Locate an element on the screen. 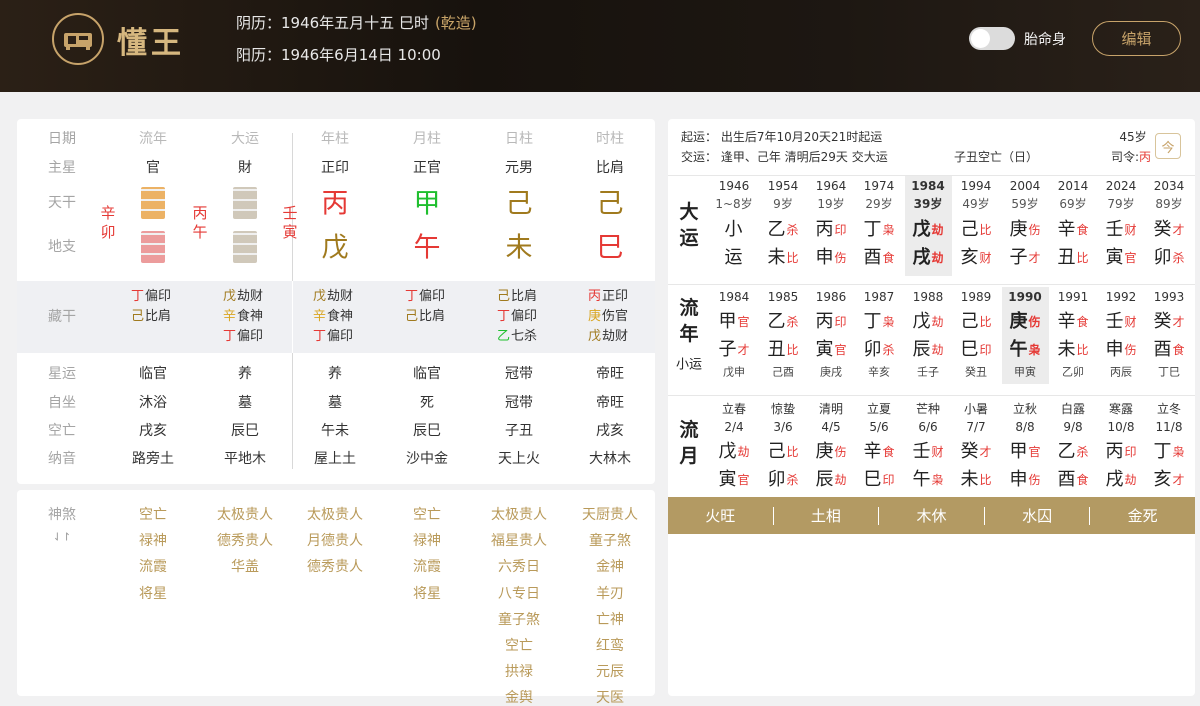  label-xingyun: 星运 is located at coordinates (62, 374).